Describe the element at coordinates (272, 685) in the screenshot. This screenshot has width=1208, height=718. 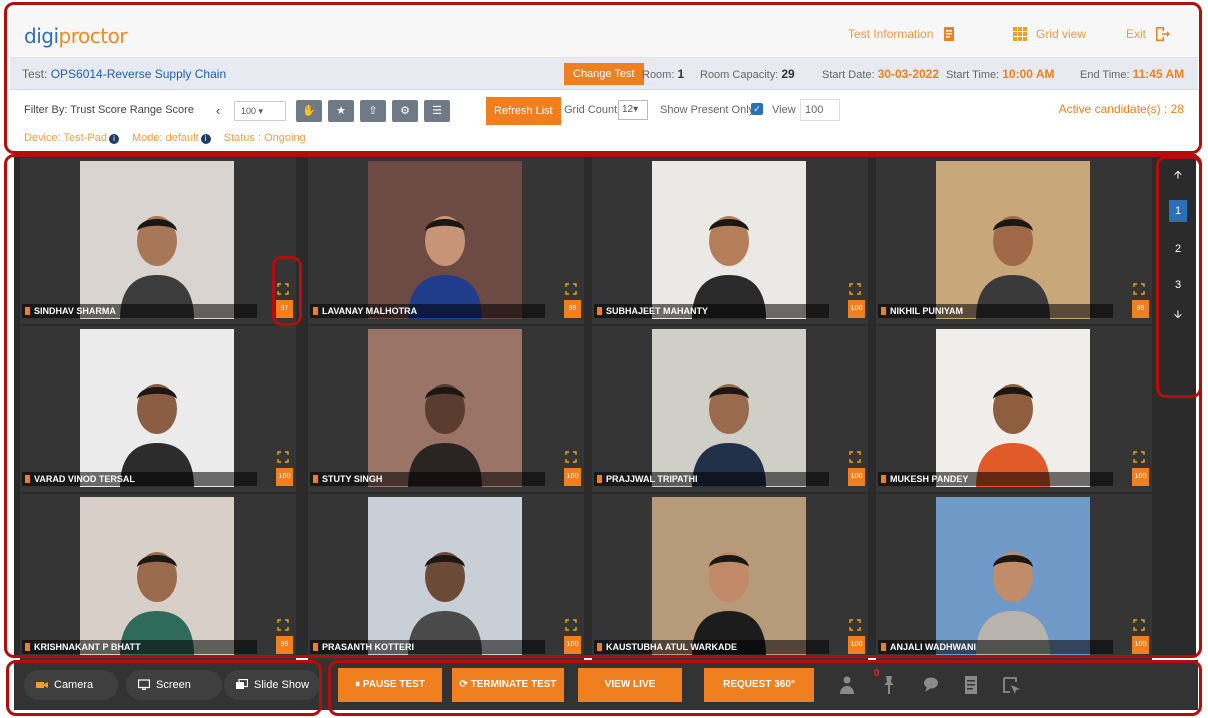
I see `slide-show-button: Slide Show` at that location.